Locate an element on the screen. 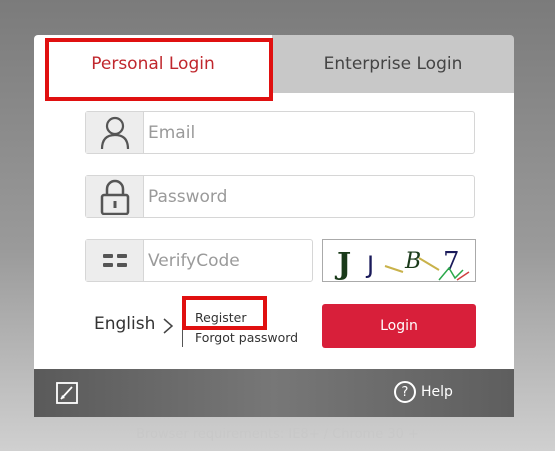  verify-code-field is located at coordinates (199, 260).